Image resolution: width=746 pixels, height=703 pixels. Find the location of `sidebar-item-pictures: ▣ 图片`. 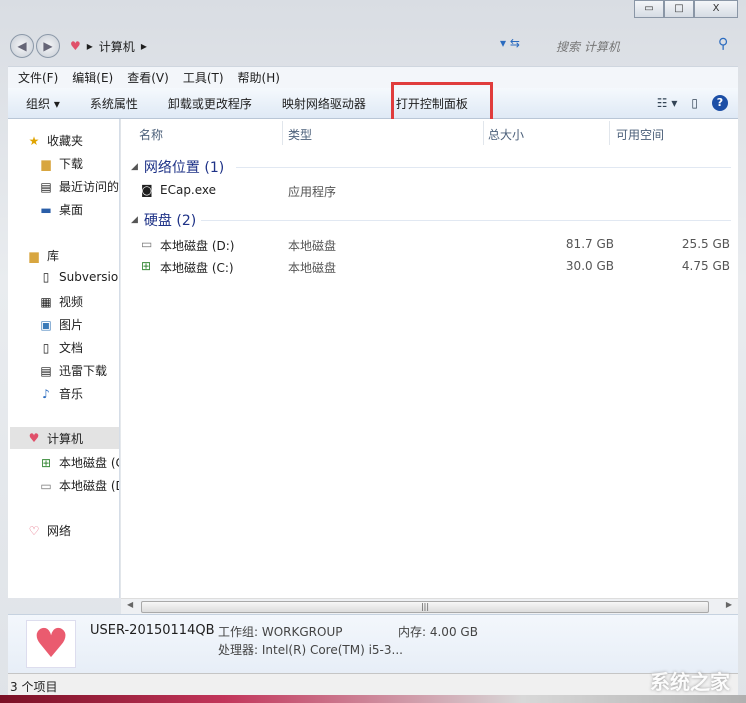

sidebar-item-pictures: ▣ 图片 is located at coordinates (60, 324).